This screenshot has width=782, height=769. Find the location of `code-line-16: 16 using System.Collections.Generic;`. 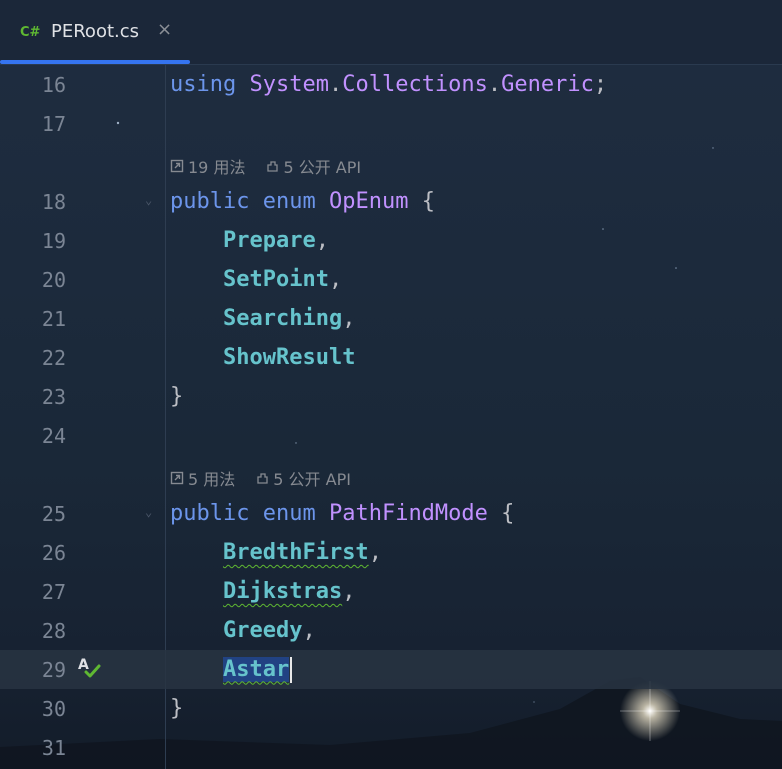

code-line-16: 16 using System.Collections.Generic; is located at coordinates (391, 84).